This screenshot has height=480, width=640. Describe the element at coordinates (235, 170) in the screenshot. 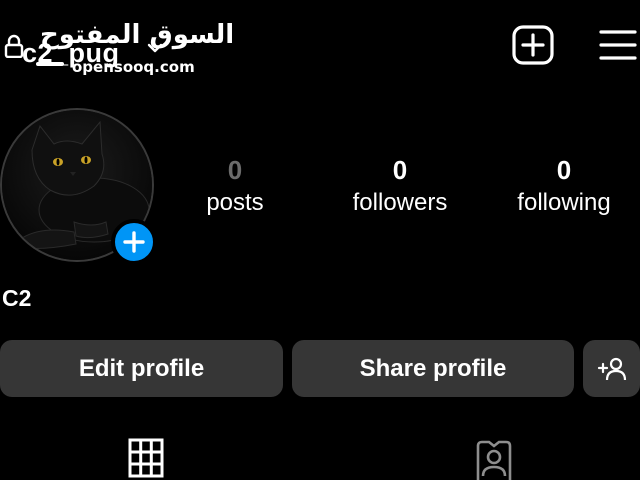

I see `posts-count: 0` at that location.